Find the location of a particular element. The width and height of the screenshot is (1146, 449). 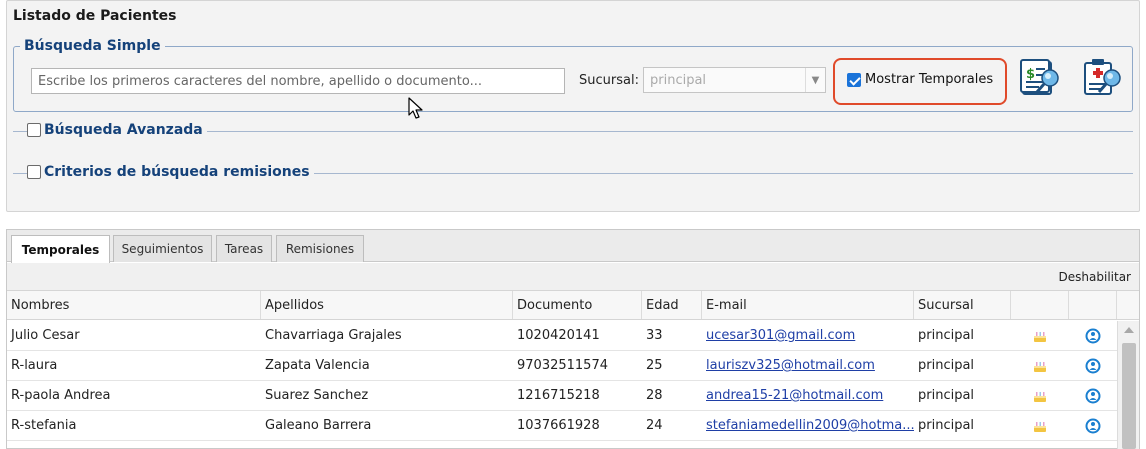

patient-search-input is located at coordinates (298, 81).